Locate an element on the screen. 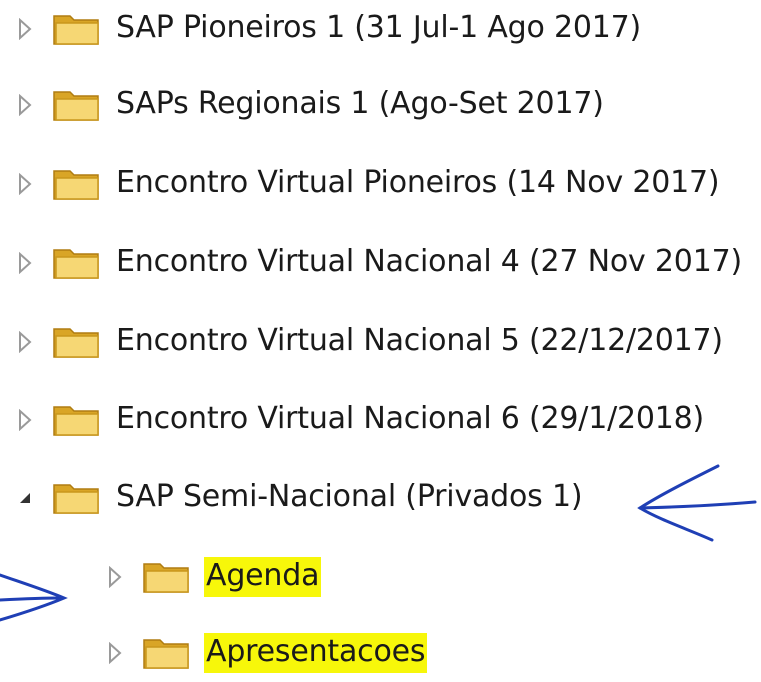 The width and height of the screenshot is (761, 682). tree-item-label: SAP Semi-Nacional (Privados 1) is located at coordinates (349, 496).